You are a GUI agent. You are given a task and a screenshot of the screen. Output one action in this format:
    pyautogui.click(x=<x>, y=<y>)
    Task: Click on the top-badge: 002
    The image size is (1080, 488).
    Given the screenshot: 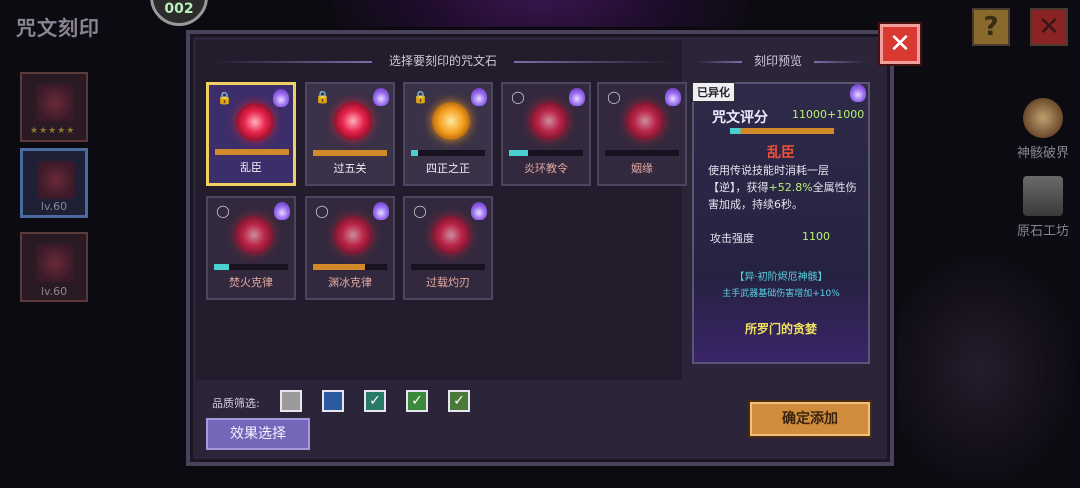 What is the action you would take?
    pyautogui.click(x=179, y=13)
    